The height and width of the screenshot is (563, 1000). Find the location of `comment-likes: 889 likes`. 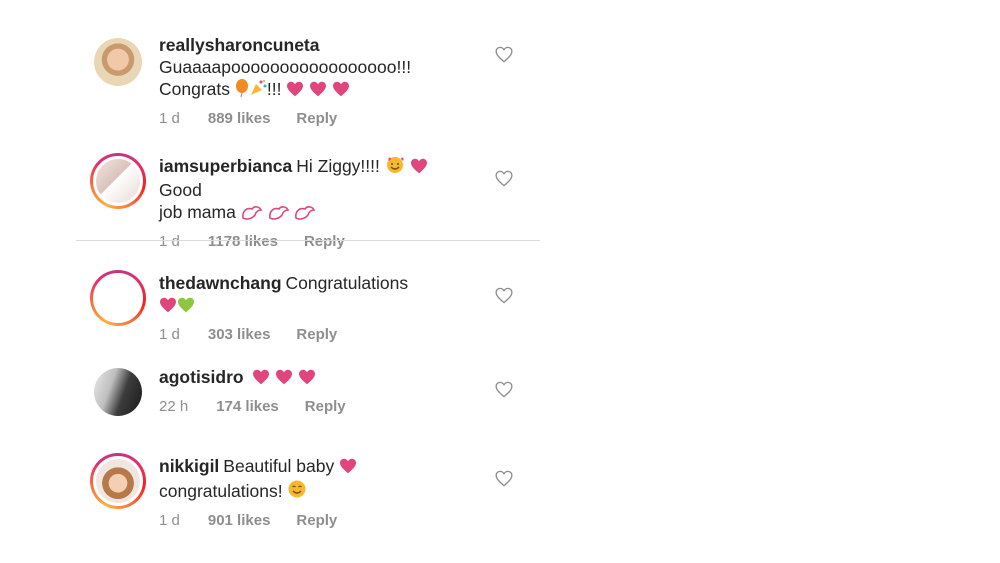

comment-likes: 889 likes is located at coordinates (239, 118).